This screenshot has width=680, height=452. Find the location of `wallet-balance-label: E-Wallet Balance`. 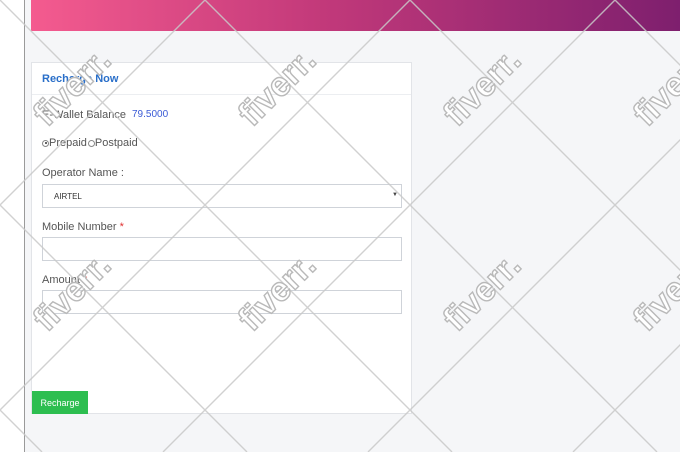

wallet-balance-label: E-Wallet Balance is located at coordinates (84, 115).